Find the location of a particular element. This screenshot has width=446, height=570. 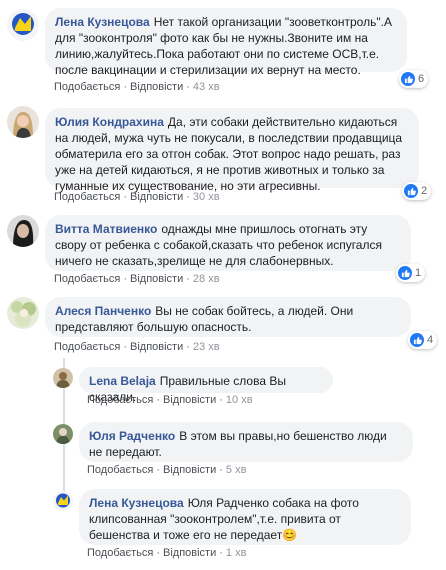

reactions-number: 4 is located at coordinates (430, 340).